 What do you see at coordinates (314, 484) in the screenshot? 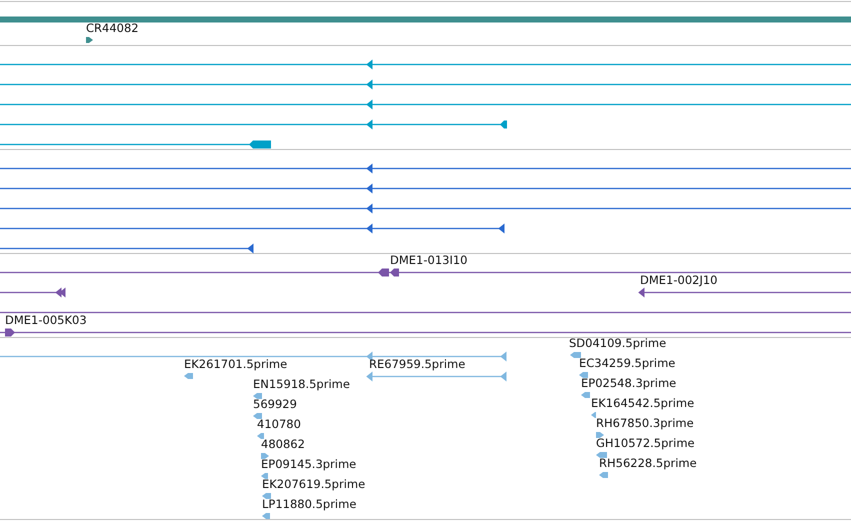
I see `feature-label: EK207619.5prime` at bounding box center [314, 484].